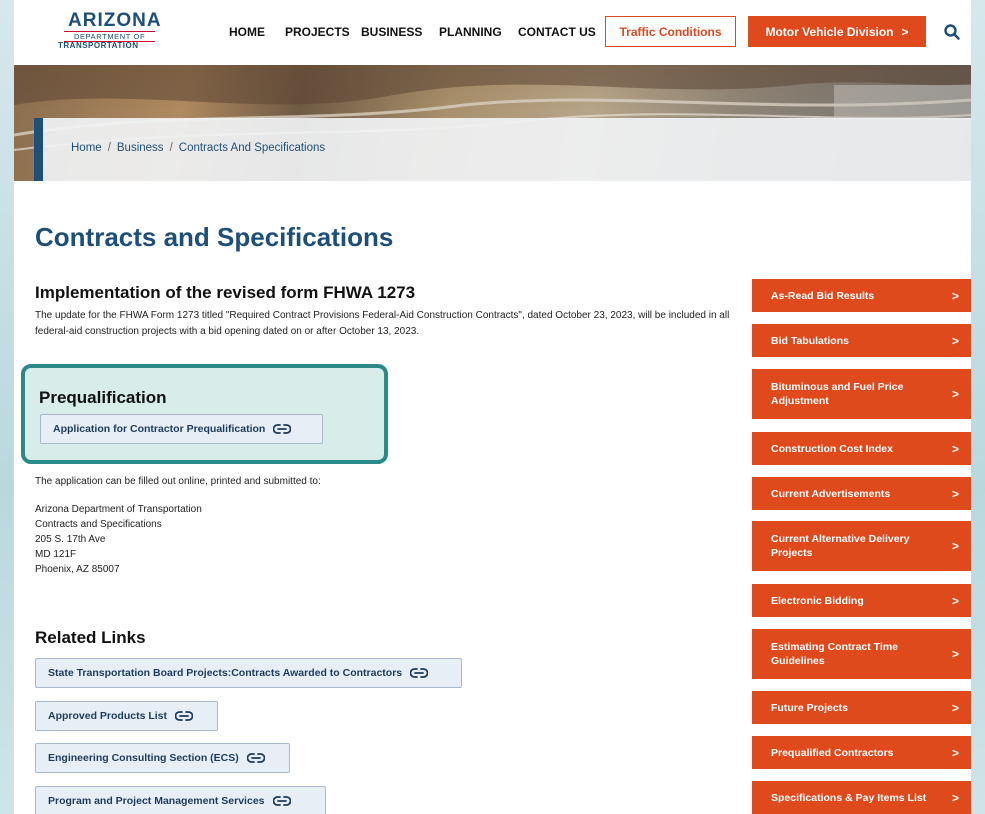 This screenshot has width=985, height=814. What do you see at coordinates (952, 32) in the screenshot?
I see `search-icon` at bounding box center [952, 32].